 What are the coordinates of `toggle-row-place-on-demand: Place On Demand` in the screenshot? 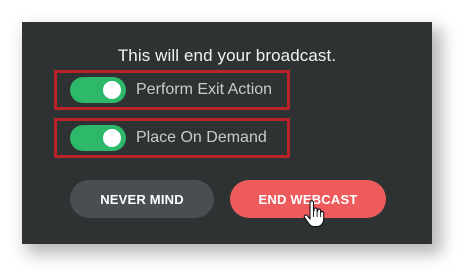 It's located at (172, 138).